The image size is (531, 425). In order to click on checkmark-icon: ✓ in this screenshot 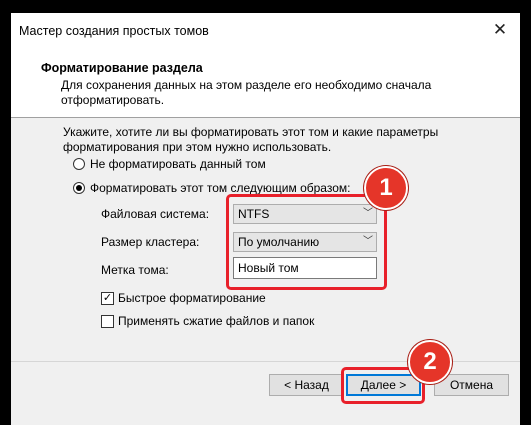, I will do `click(107, 298)`.